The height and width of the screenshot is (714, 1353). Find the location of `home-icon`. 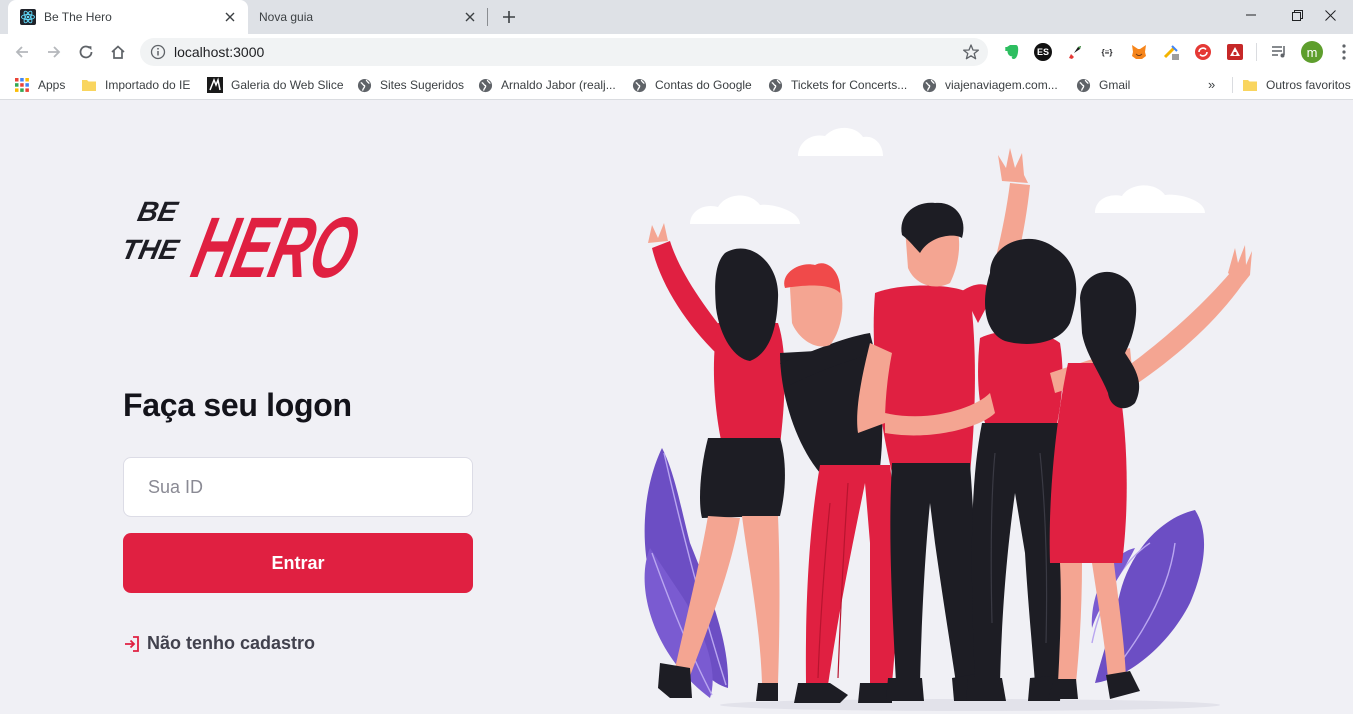

home-icon is located at coordinates (118, 52).